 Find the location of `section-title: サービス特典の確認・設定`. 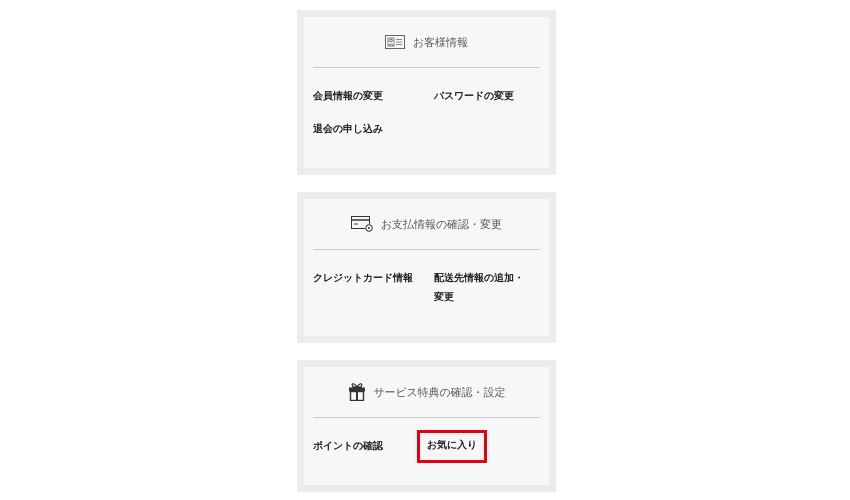

section-title: サービス特典の確認・設定 is located at coordinates (440, 392).